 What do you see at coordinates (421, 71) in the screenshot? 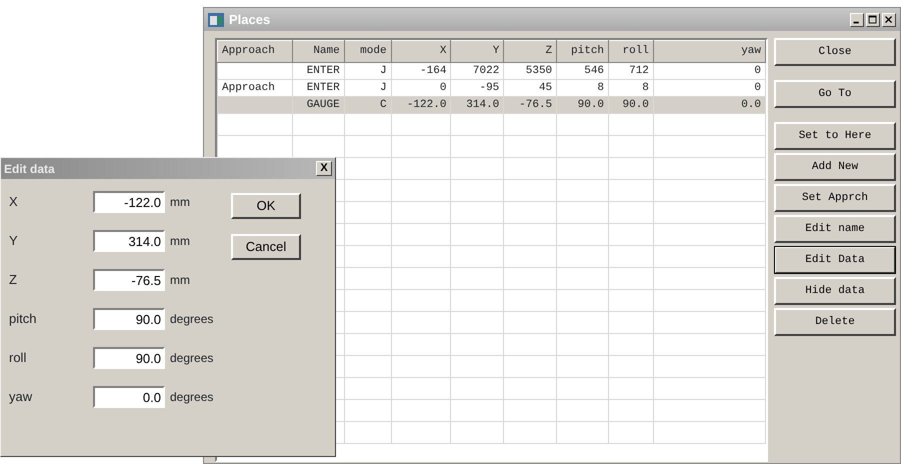
I see `table-cell: -164` at bounding box center [421, 71].